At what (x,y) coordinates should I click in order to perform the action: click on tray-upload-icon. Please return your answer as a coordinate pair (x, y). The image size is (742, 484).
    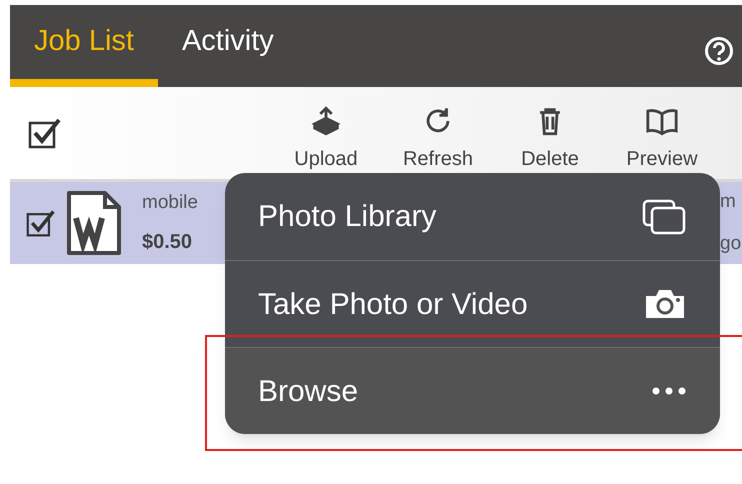
    Looking at the image, I should click on (326, 121).